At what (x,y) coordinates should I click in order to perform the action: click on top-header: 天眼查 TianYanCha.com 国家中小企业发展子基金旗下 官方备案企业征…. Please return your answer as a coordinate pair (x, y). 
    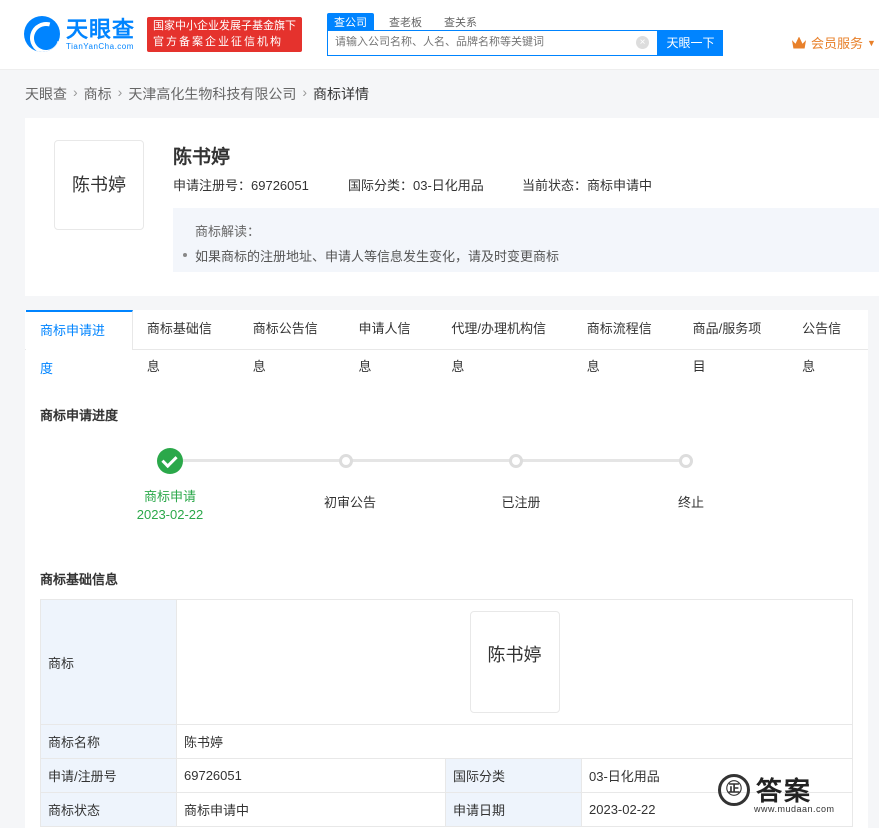
    Looking at the image, I should click on (439, 35).